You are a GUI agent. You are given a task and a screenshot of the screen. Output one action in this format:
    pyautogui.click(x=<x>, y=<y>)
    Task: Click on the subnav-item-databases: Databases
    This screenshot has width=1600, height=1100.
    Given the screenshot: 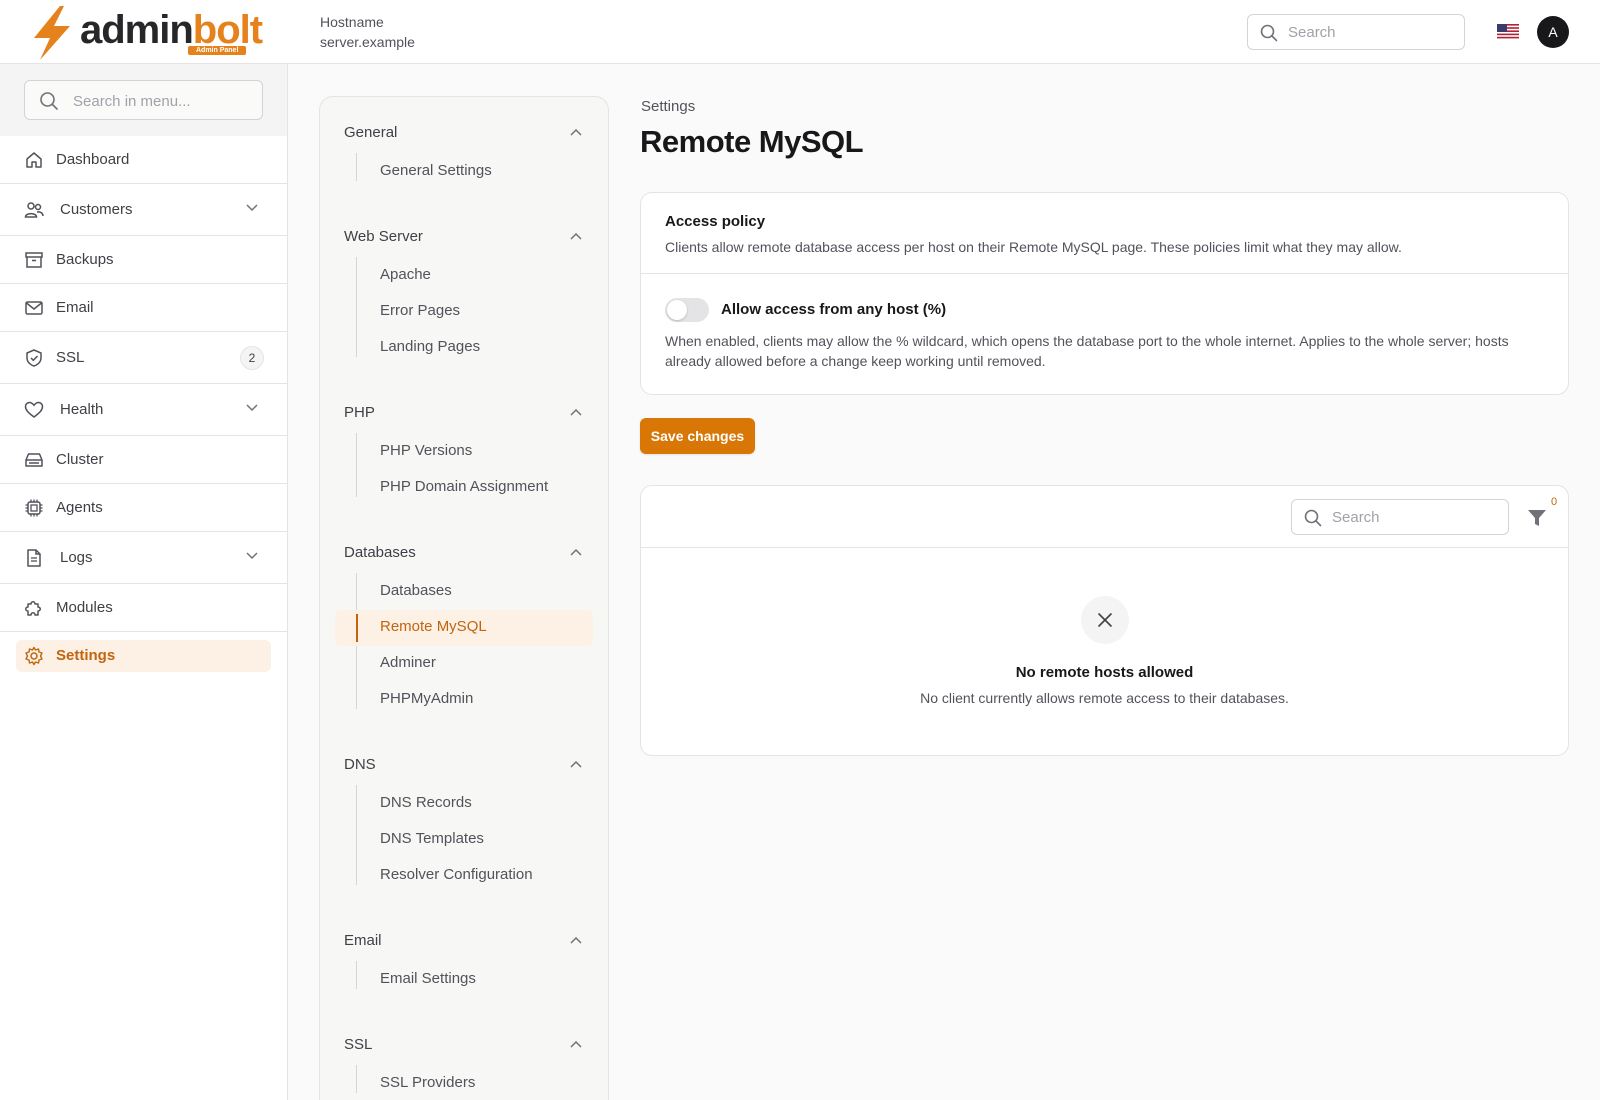 What is the action you would take?
    pyautogui.click(x=416, y=590)
    